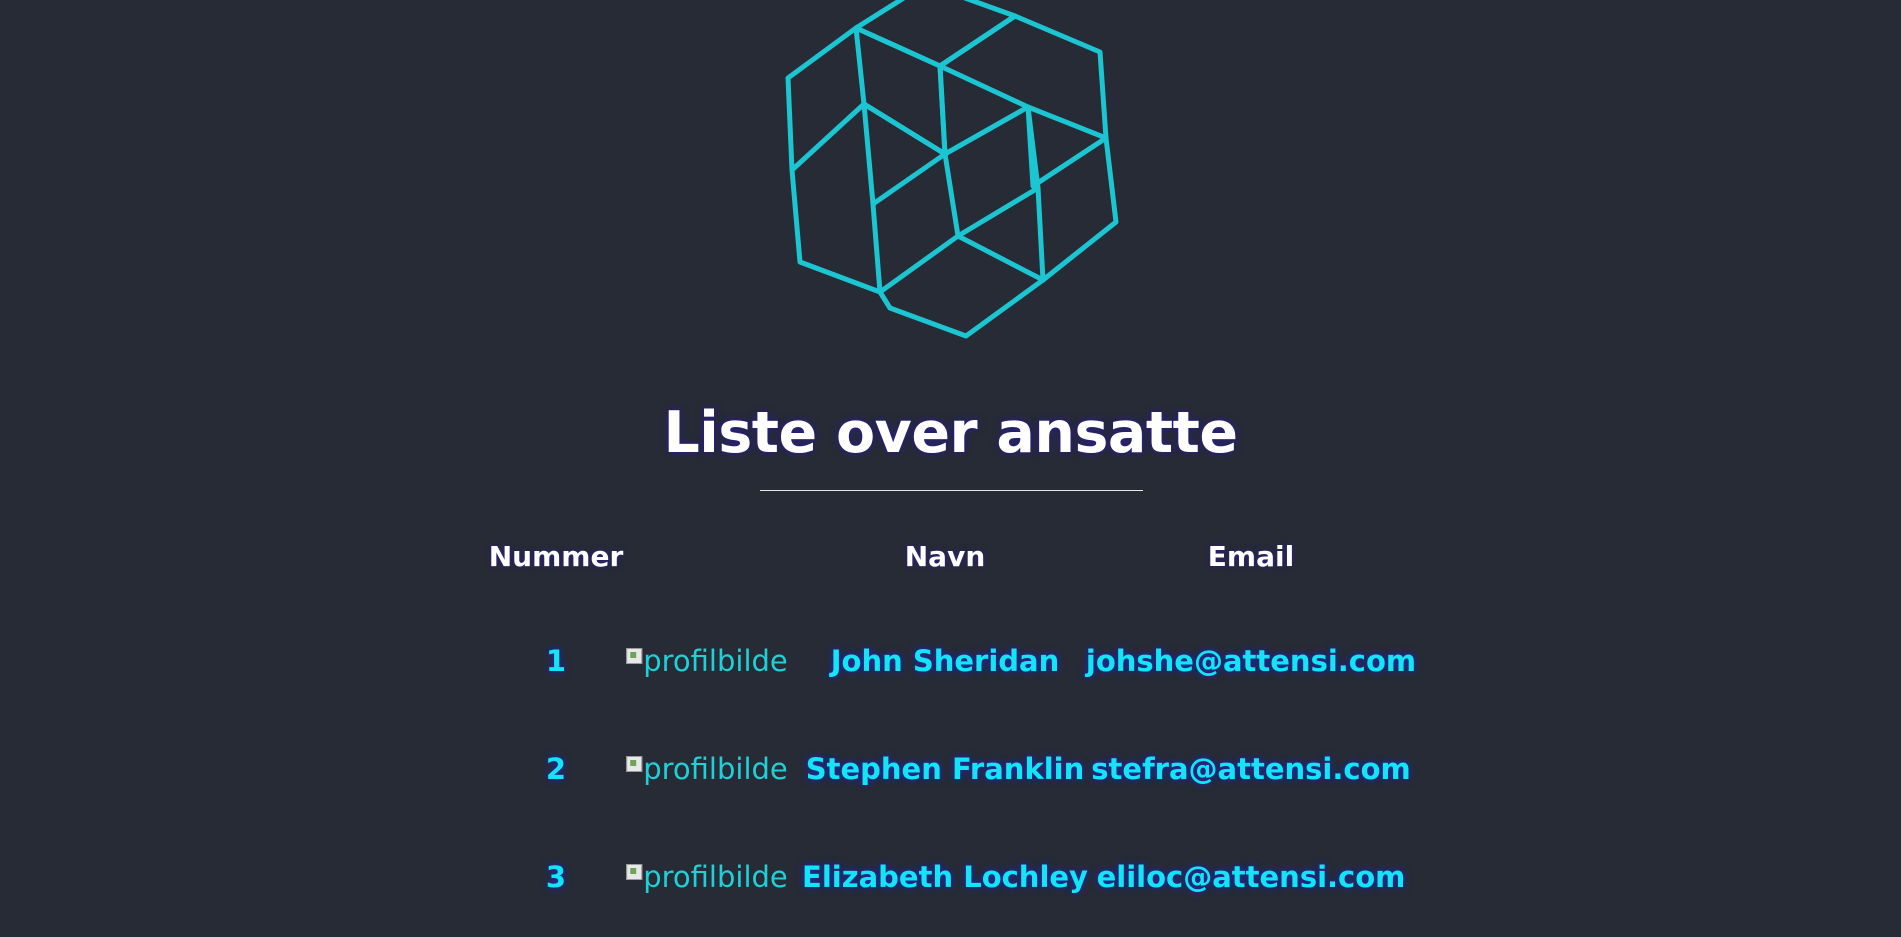  I want to click on title-divider, so click(951, 490).